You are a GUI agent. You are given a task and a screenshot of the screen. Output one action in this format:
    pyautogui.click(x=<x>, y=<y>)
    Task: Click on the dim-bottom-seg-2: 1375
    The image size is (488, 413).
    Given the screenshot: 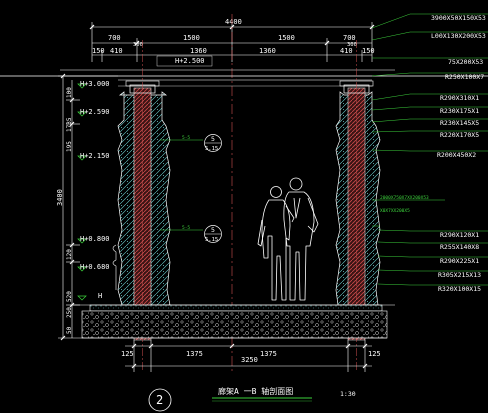 What is the action you would take?
    pyautogui.click(x=194, y=354)
    